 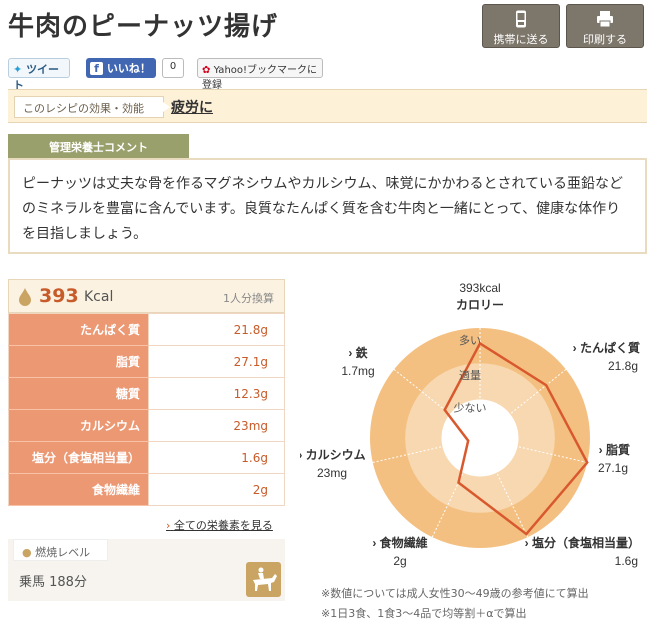 I want to click on calorie-header: 393 Kcal 1人分換算, so click(x=146, y=296).